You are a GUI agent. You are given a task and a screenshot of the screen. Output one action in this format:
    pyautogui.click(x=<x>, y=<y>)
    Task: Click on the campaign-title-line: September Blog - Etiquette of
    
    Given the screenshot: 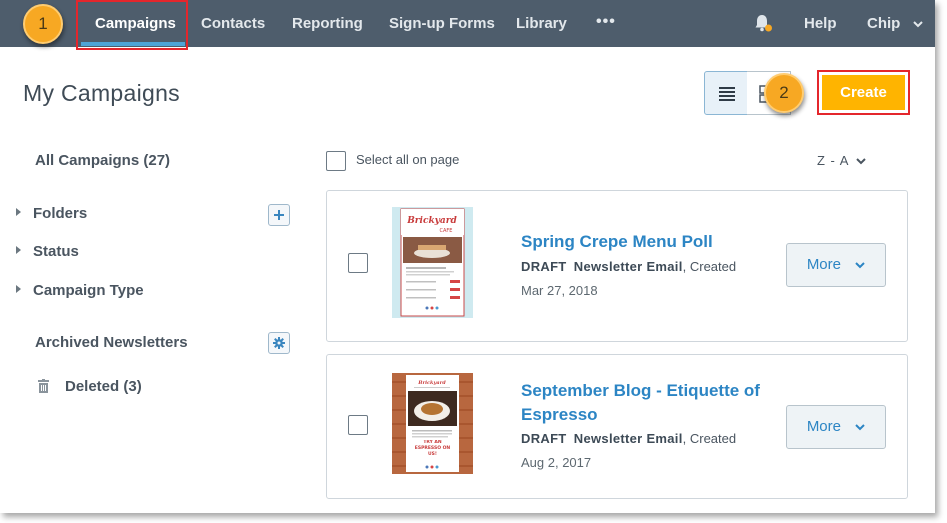 What is the action you would take?
    pyautogui.click(x=640, y=390)
    